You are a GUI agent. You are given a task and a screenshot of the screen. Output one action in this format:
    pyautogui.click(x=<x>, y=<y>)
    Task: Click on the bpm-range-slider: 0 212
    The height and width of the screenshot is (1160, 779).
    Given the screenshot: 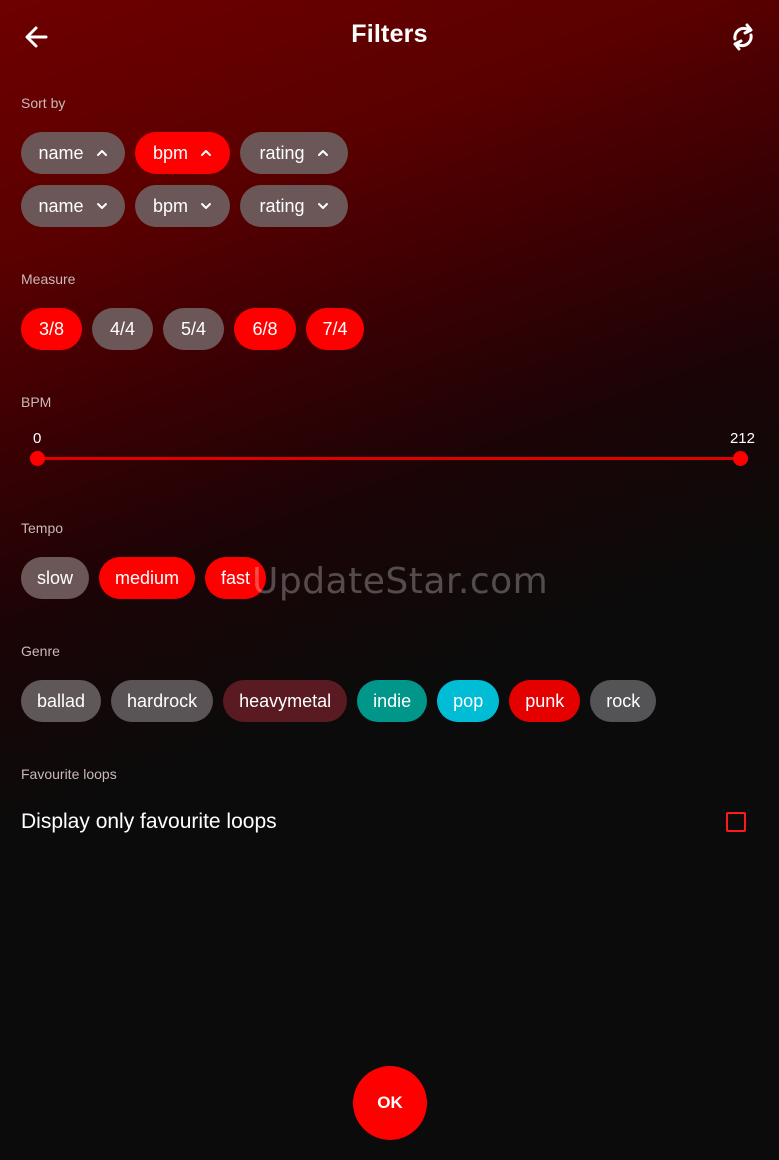 What is the action you would take?
    pyautogui.click(x=391, y=450)
    